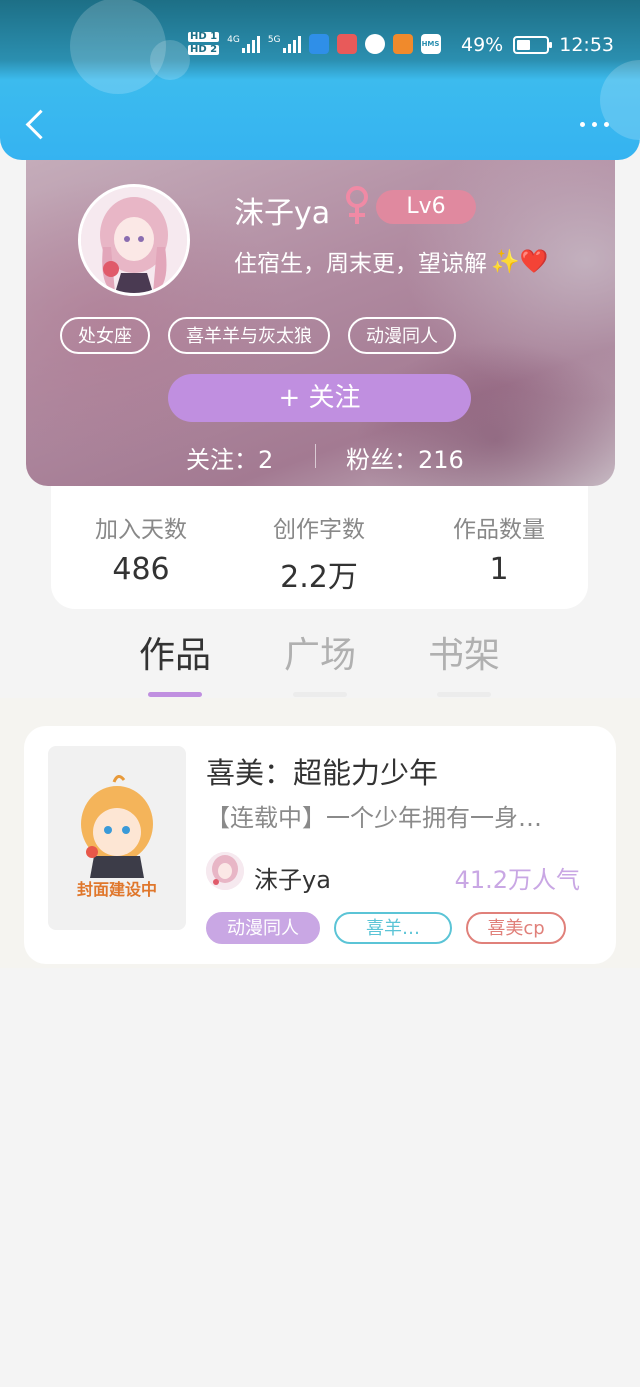 Image resolution: width=640 pixels, height=1387 pixels. I want to click on avatar-image, so click(134, 240).